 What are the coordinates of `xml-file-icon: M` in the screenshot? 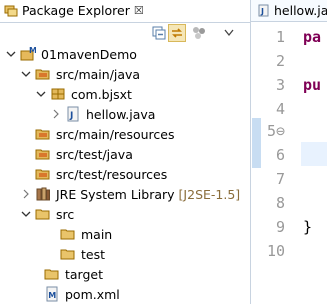 It's located at (52, 294).